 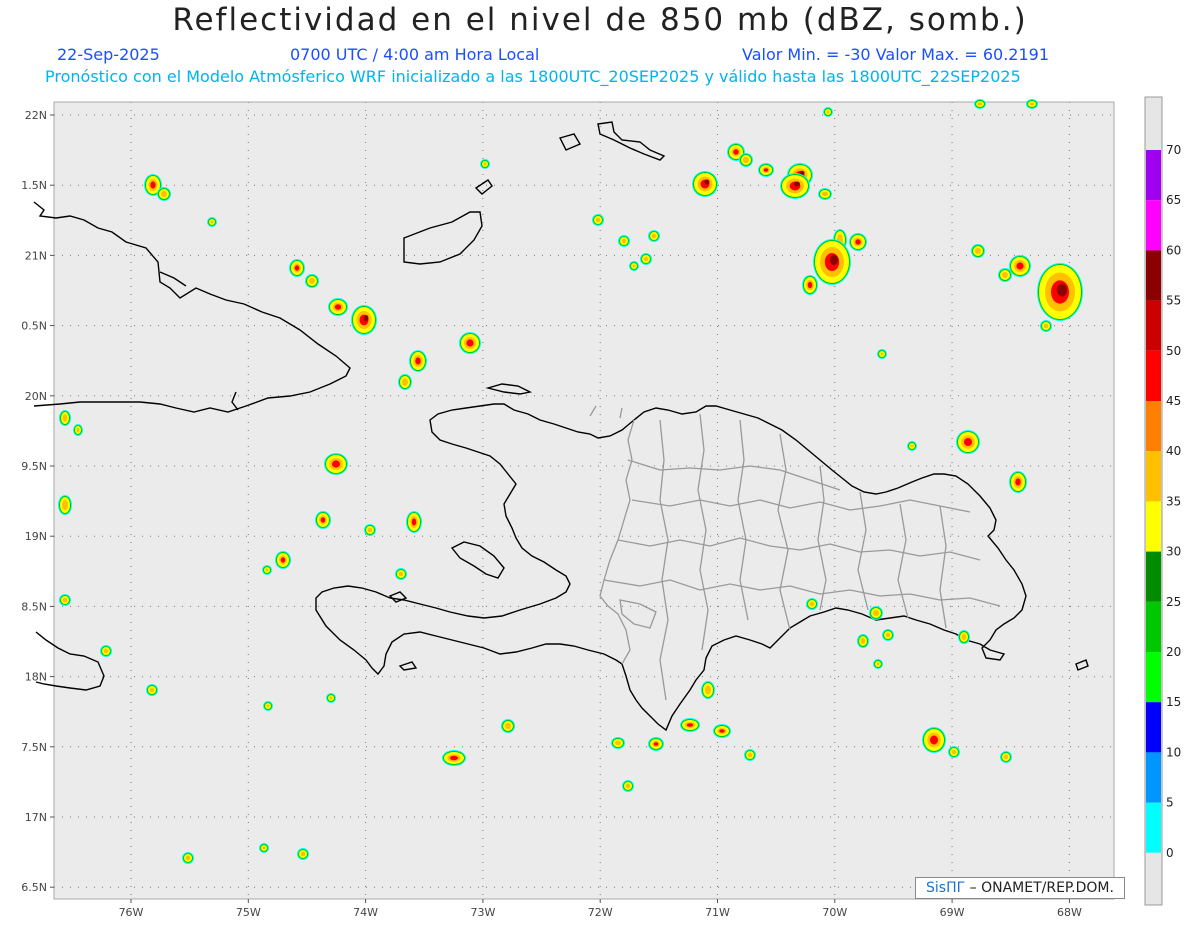 I want to click on lon-tick-label: 73W, so click(x=482, y=912).